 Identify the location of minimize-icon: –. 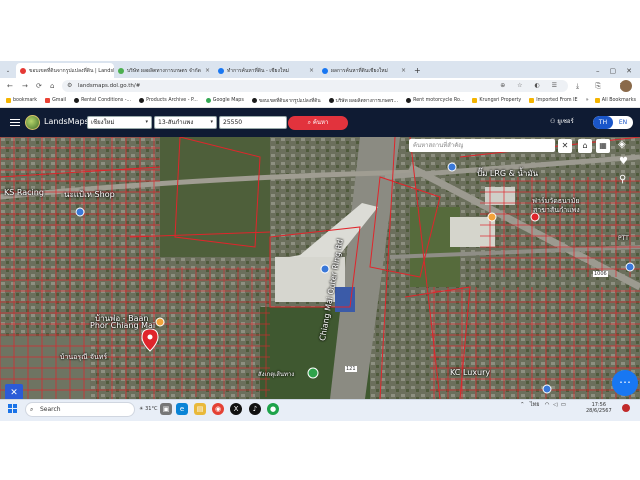
(598, 71).